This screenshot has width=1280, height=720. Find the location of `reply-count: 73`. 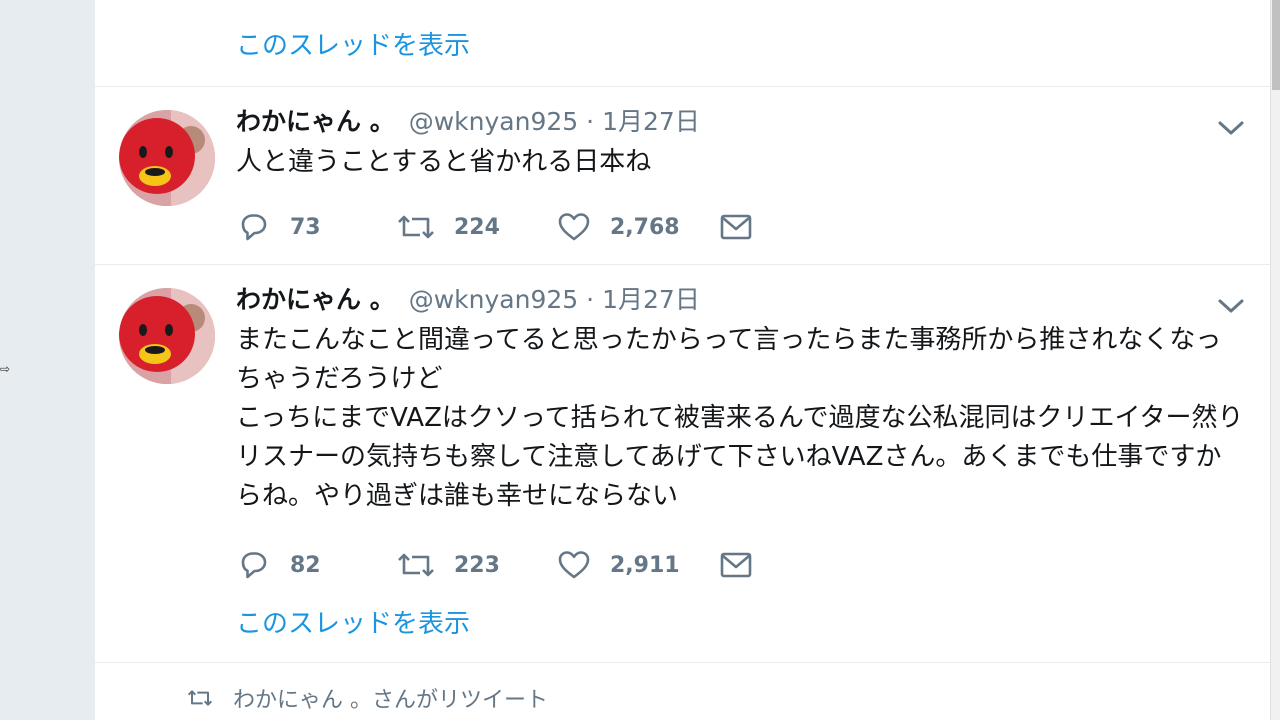

reply-count: 73 is located at coordinates (305, 227).